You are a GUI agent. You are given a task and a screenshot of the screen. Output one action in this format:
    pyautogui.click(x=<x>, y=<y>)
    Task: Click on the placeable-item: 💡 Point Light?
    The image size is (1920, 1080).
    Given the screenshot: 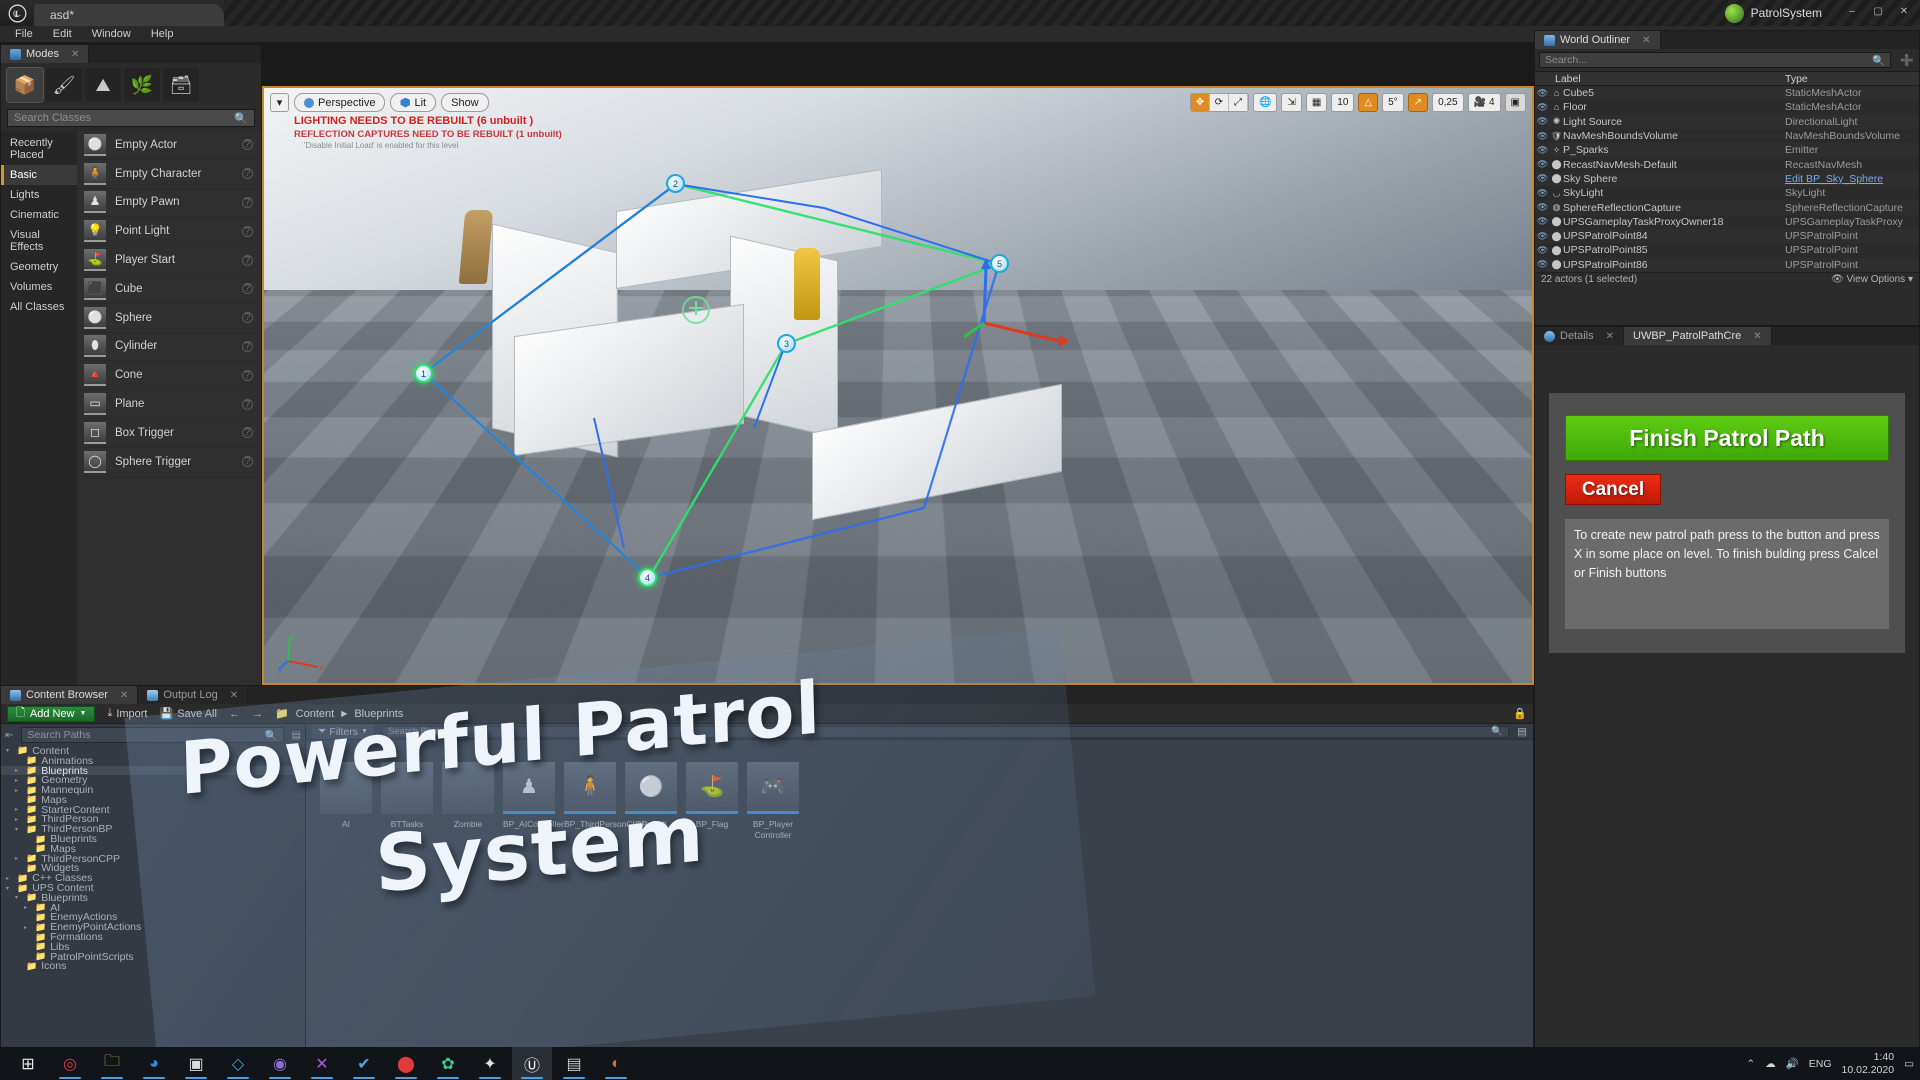 What is the action you would take?
    pyautogui.click(x=169, y=232)
    